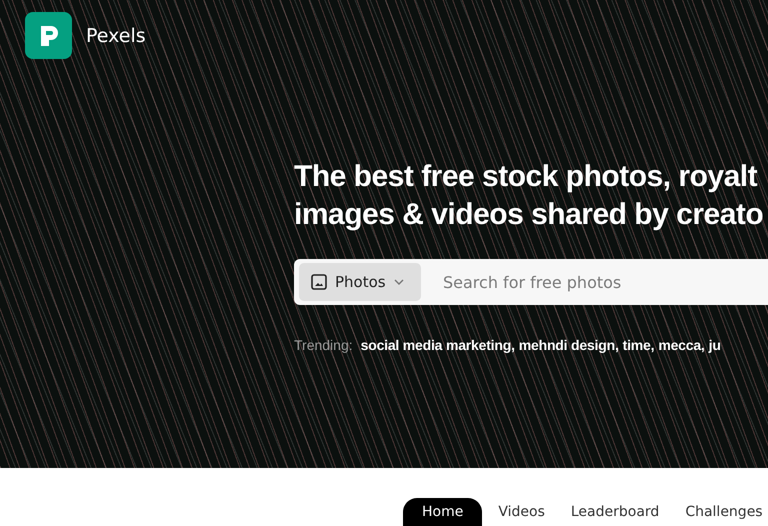 This screenshot has width=768, height=526. I want to click on brand-name: Pexels, so click(116, 35).